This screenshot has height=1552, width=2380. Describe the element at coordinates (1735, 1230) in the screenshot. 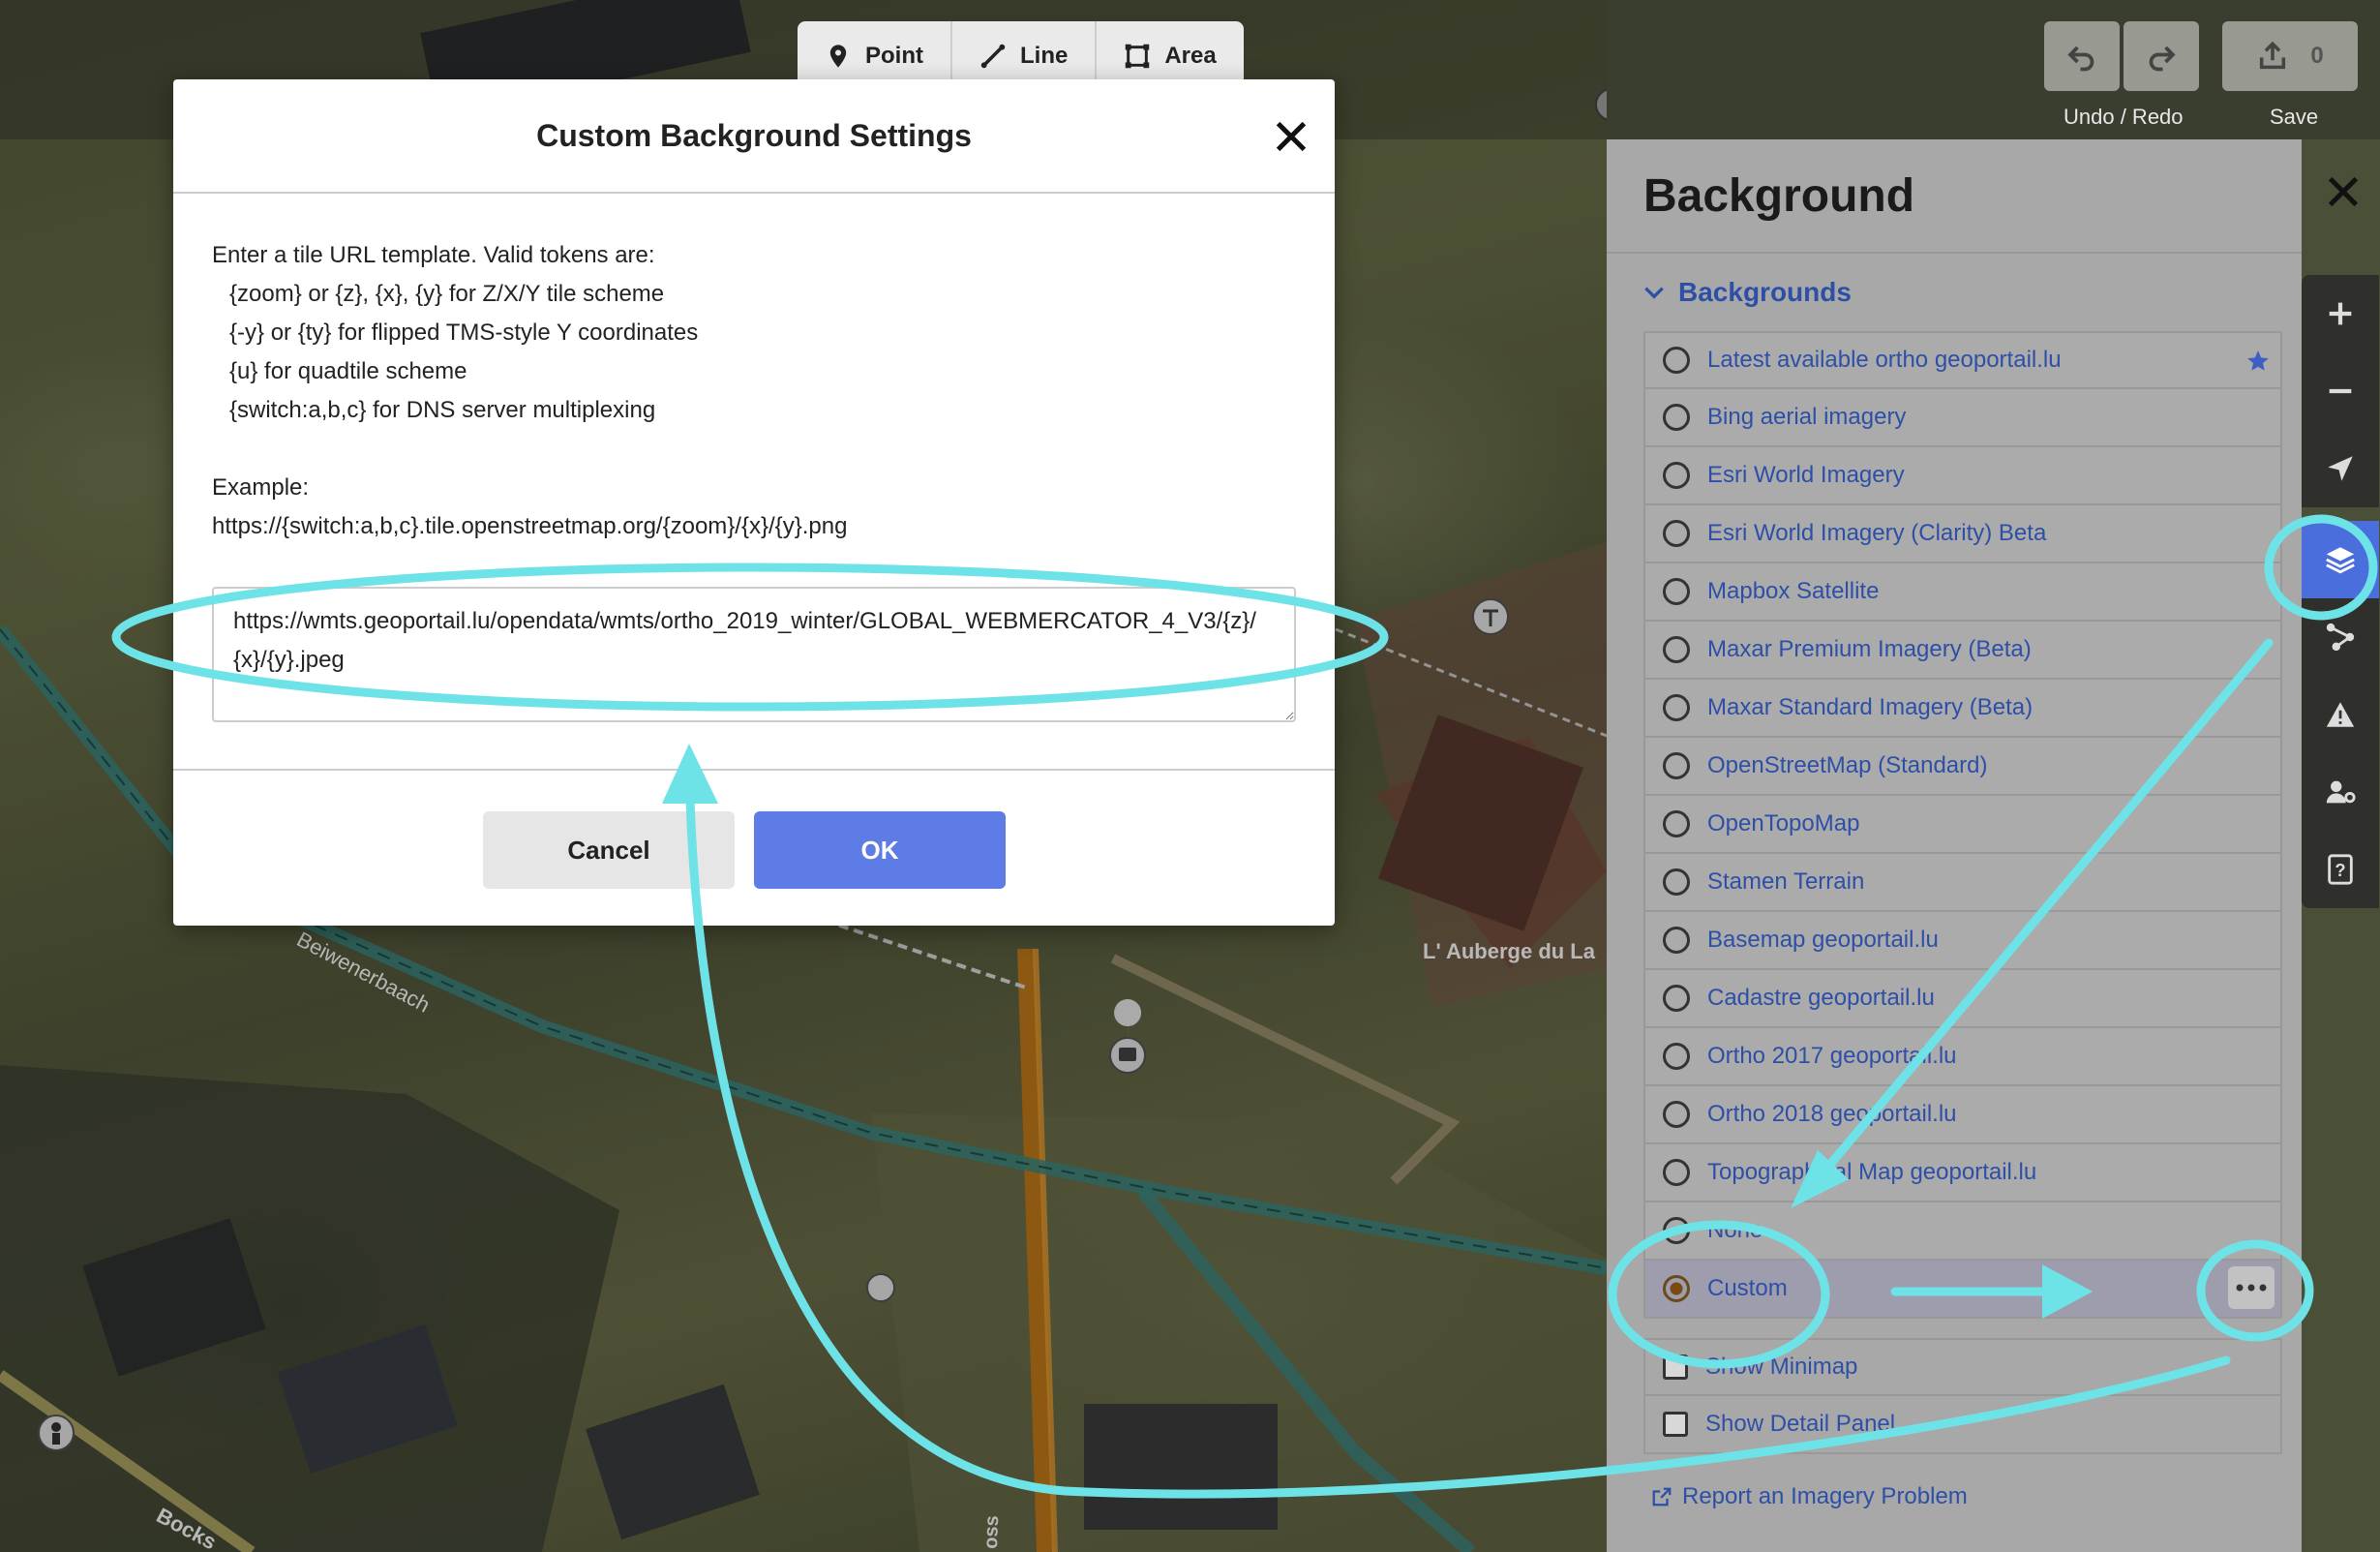

I see `background-item-label: None` at that location.